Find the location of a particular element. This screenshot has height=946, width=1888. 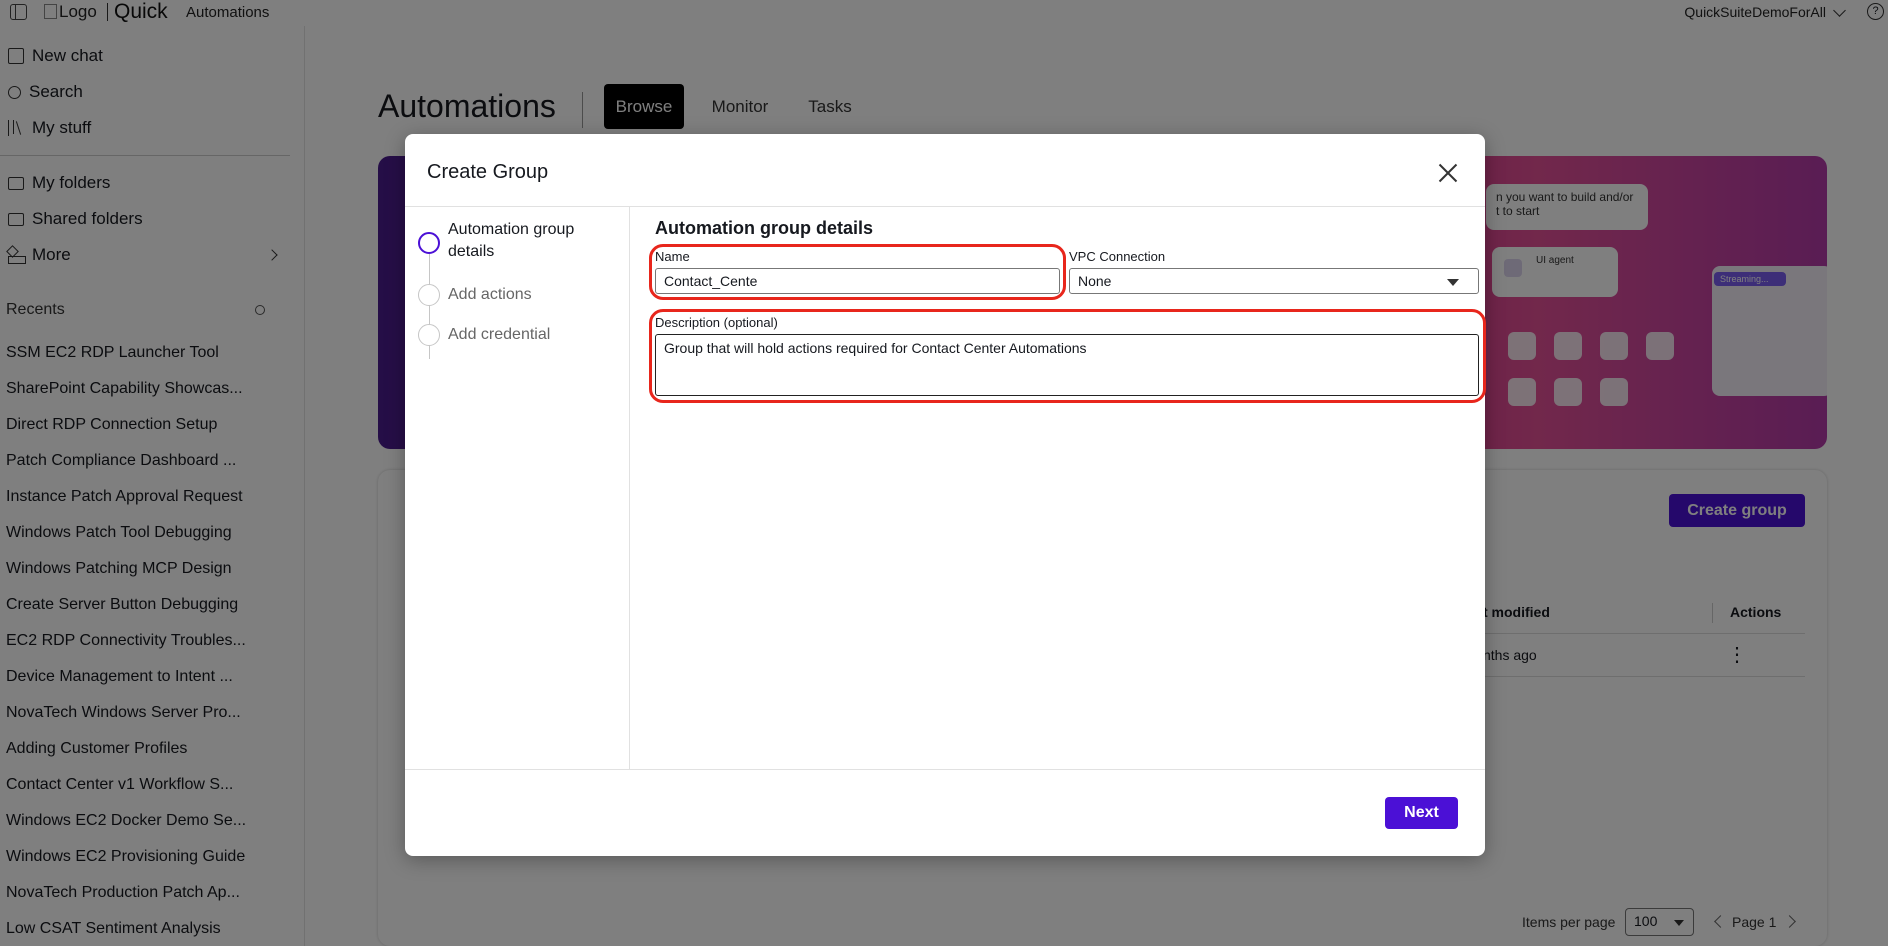

dialog-title: Create Group is located at coordinates (488, 172).